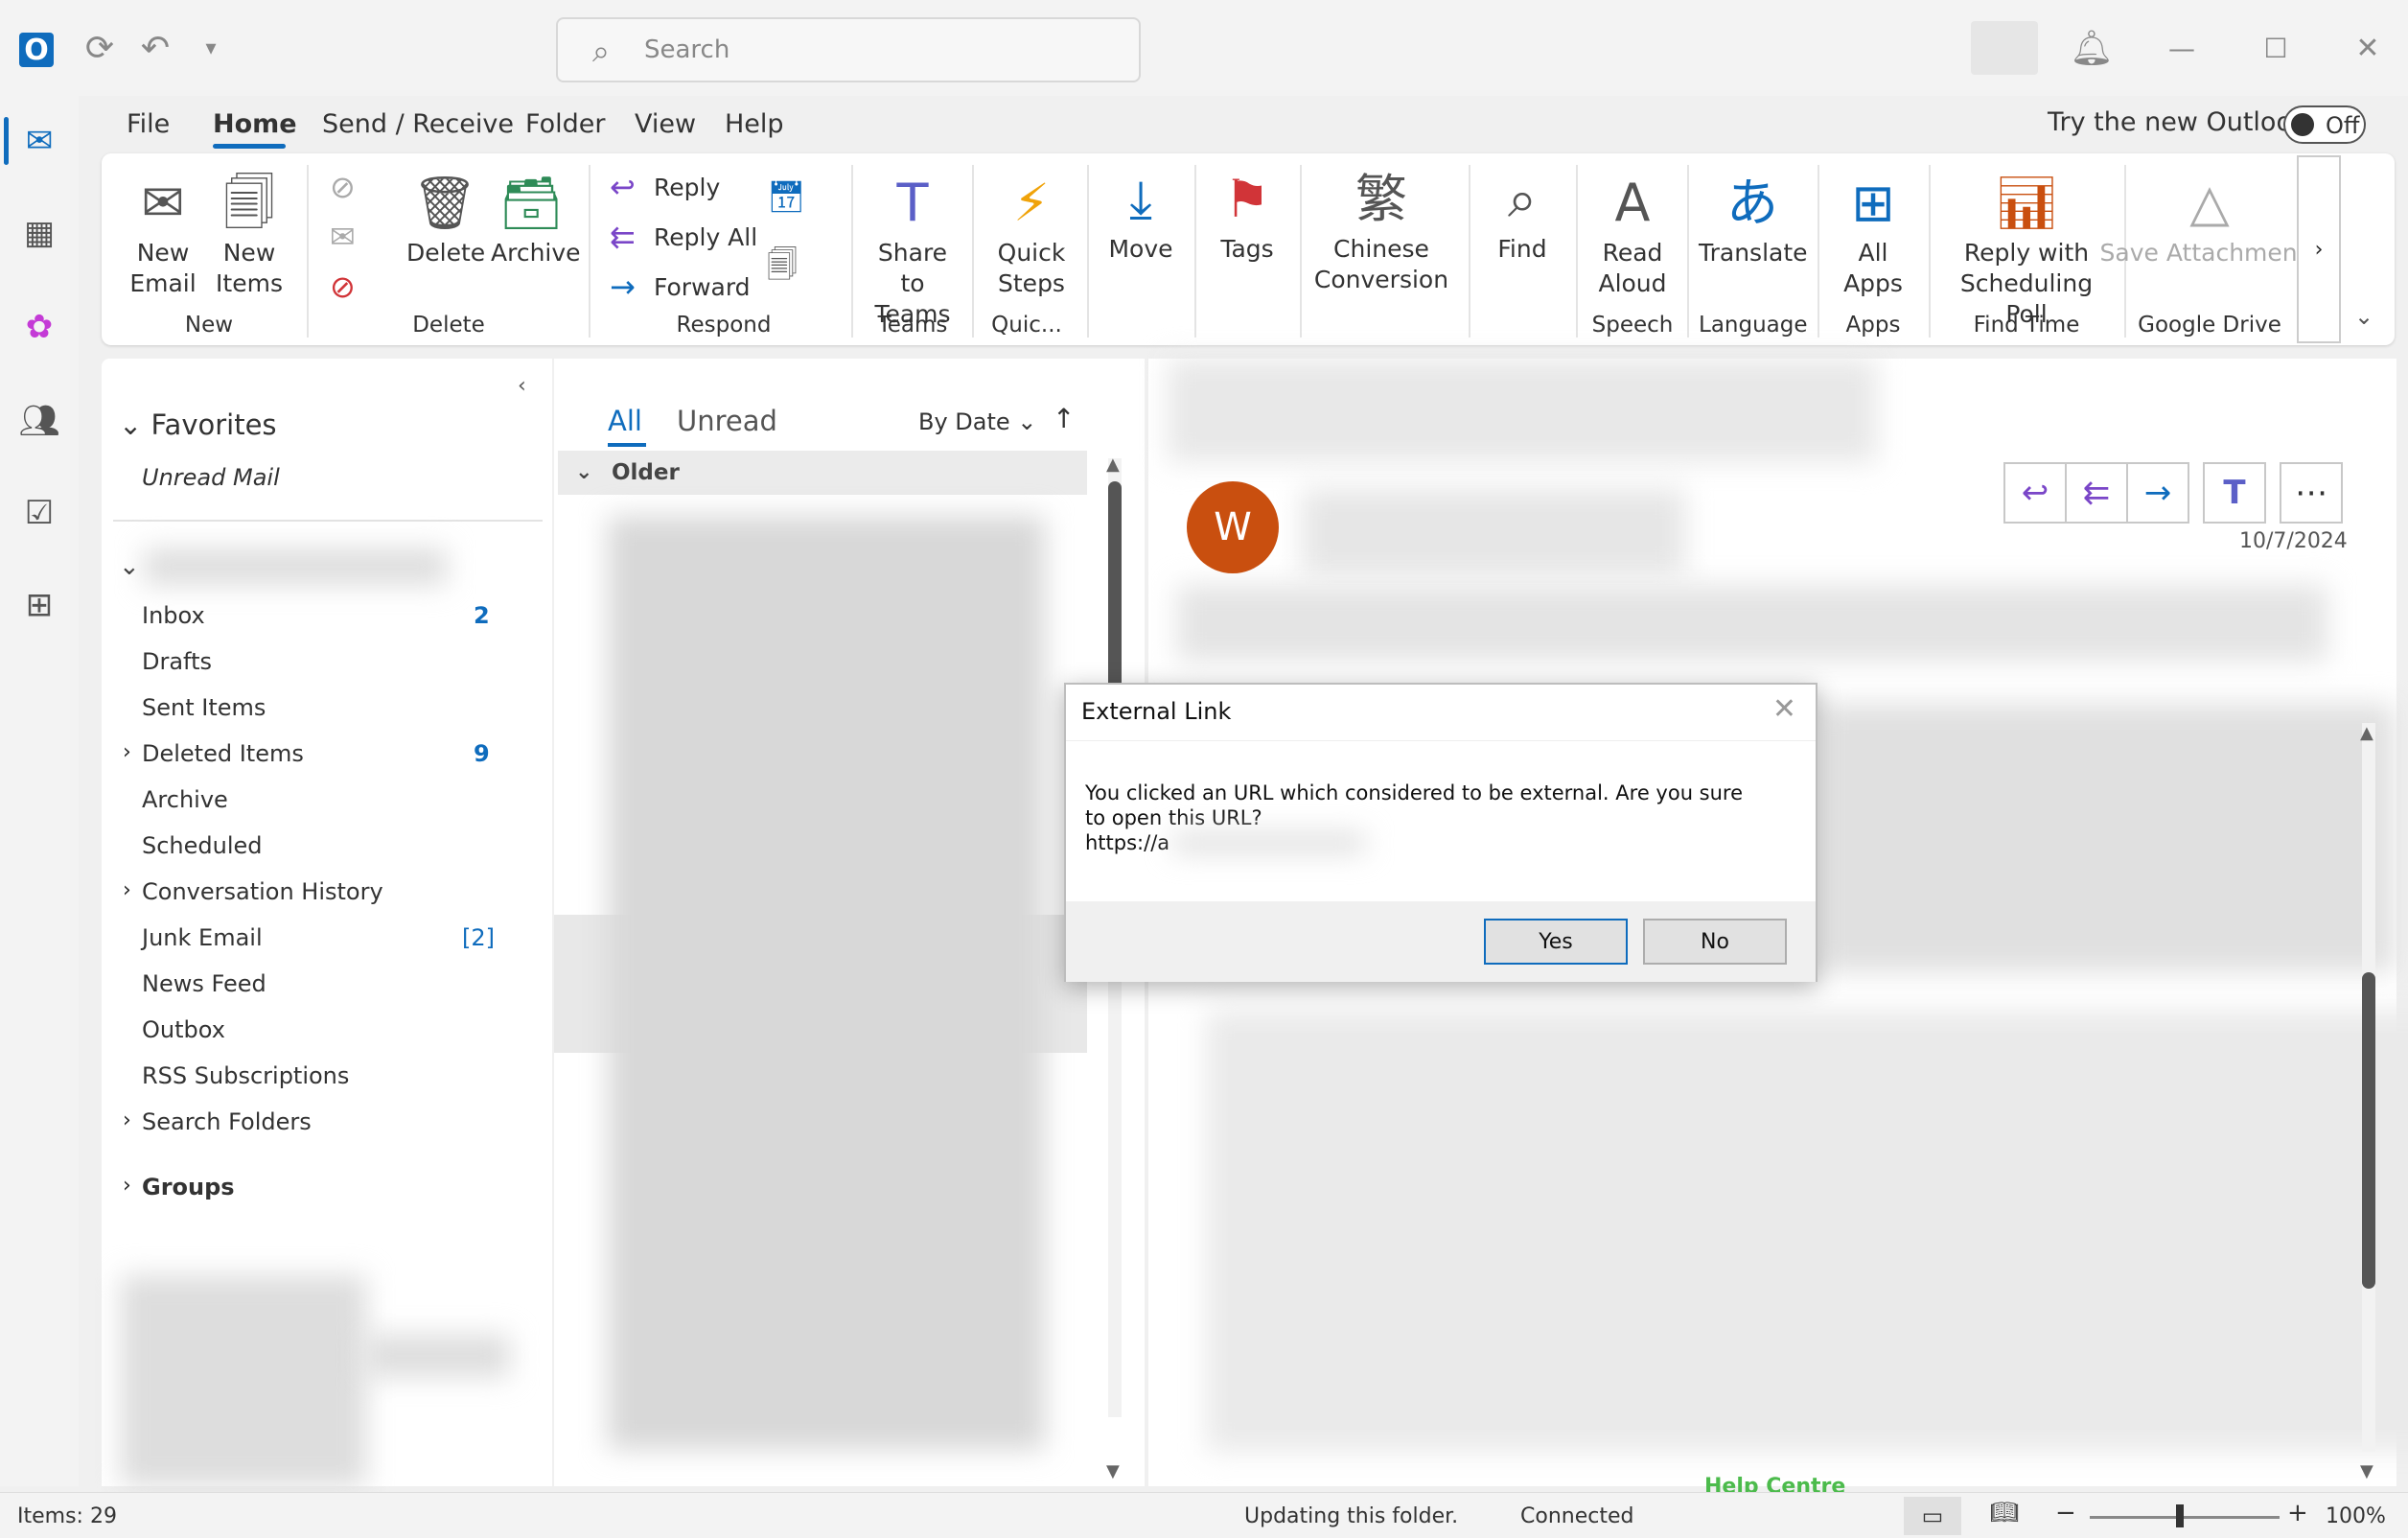 The width and height of the screenshot is (2408, 1538). What do you see at coordinates (2096, 493) in the screenshot?
I see `reply-all-action-icon: ⇇` at bounding box center [2096, 493].